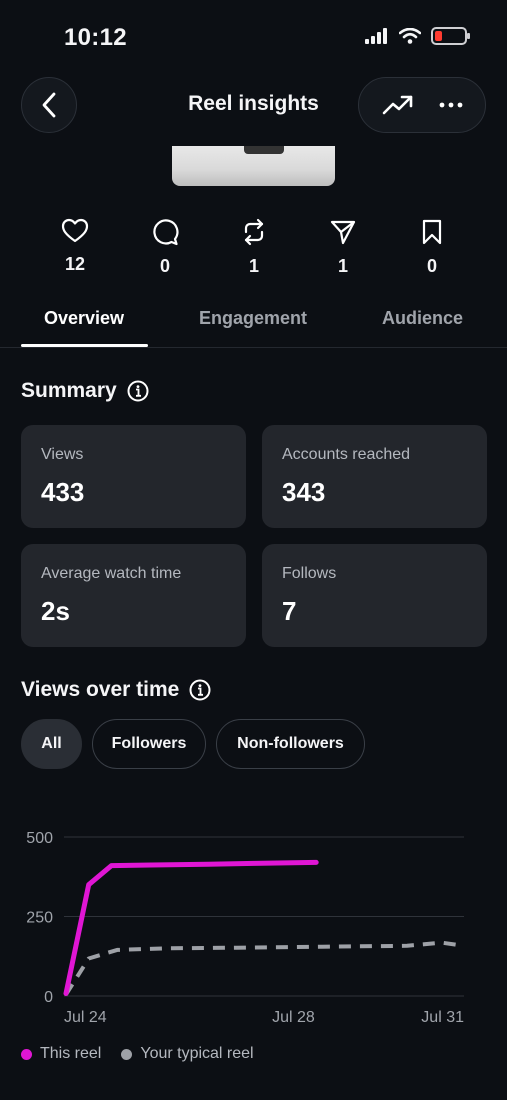 Image resolution: width=507 pixels, height=1100 pixels. I want to click on y-tick-label: 500, so click(39, 838).